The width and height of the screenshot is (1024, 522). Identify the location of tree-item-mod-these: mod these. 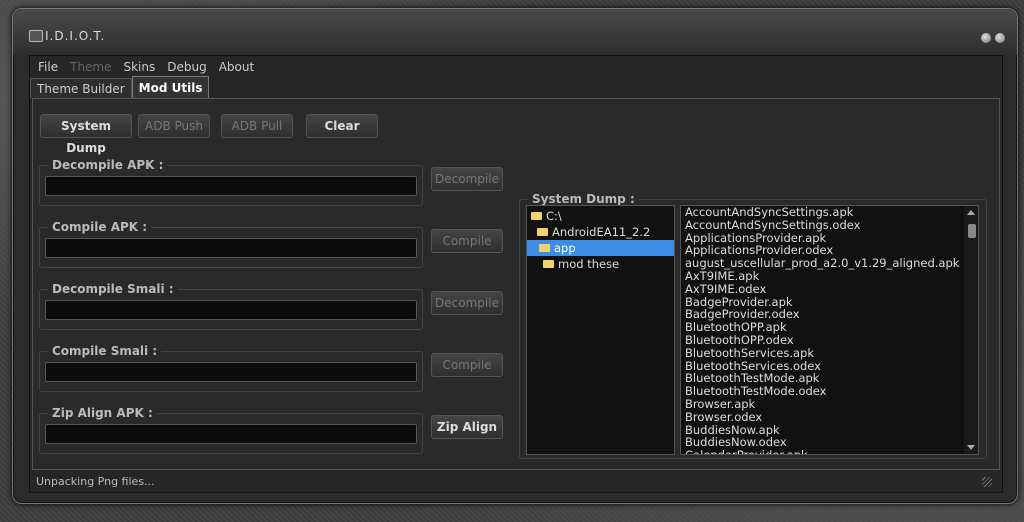
(581, 264).